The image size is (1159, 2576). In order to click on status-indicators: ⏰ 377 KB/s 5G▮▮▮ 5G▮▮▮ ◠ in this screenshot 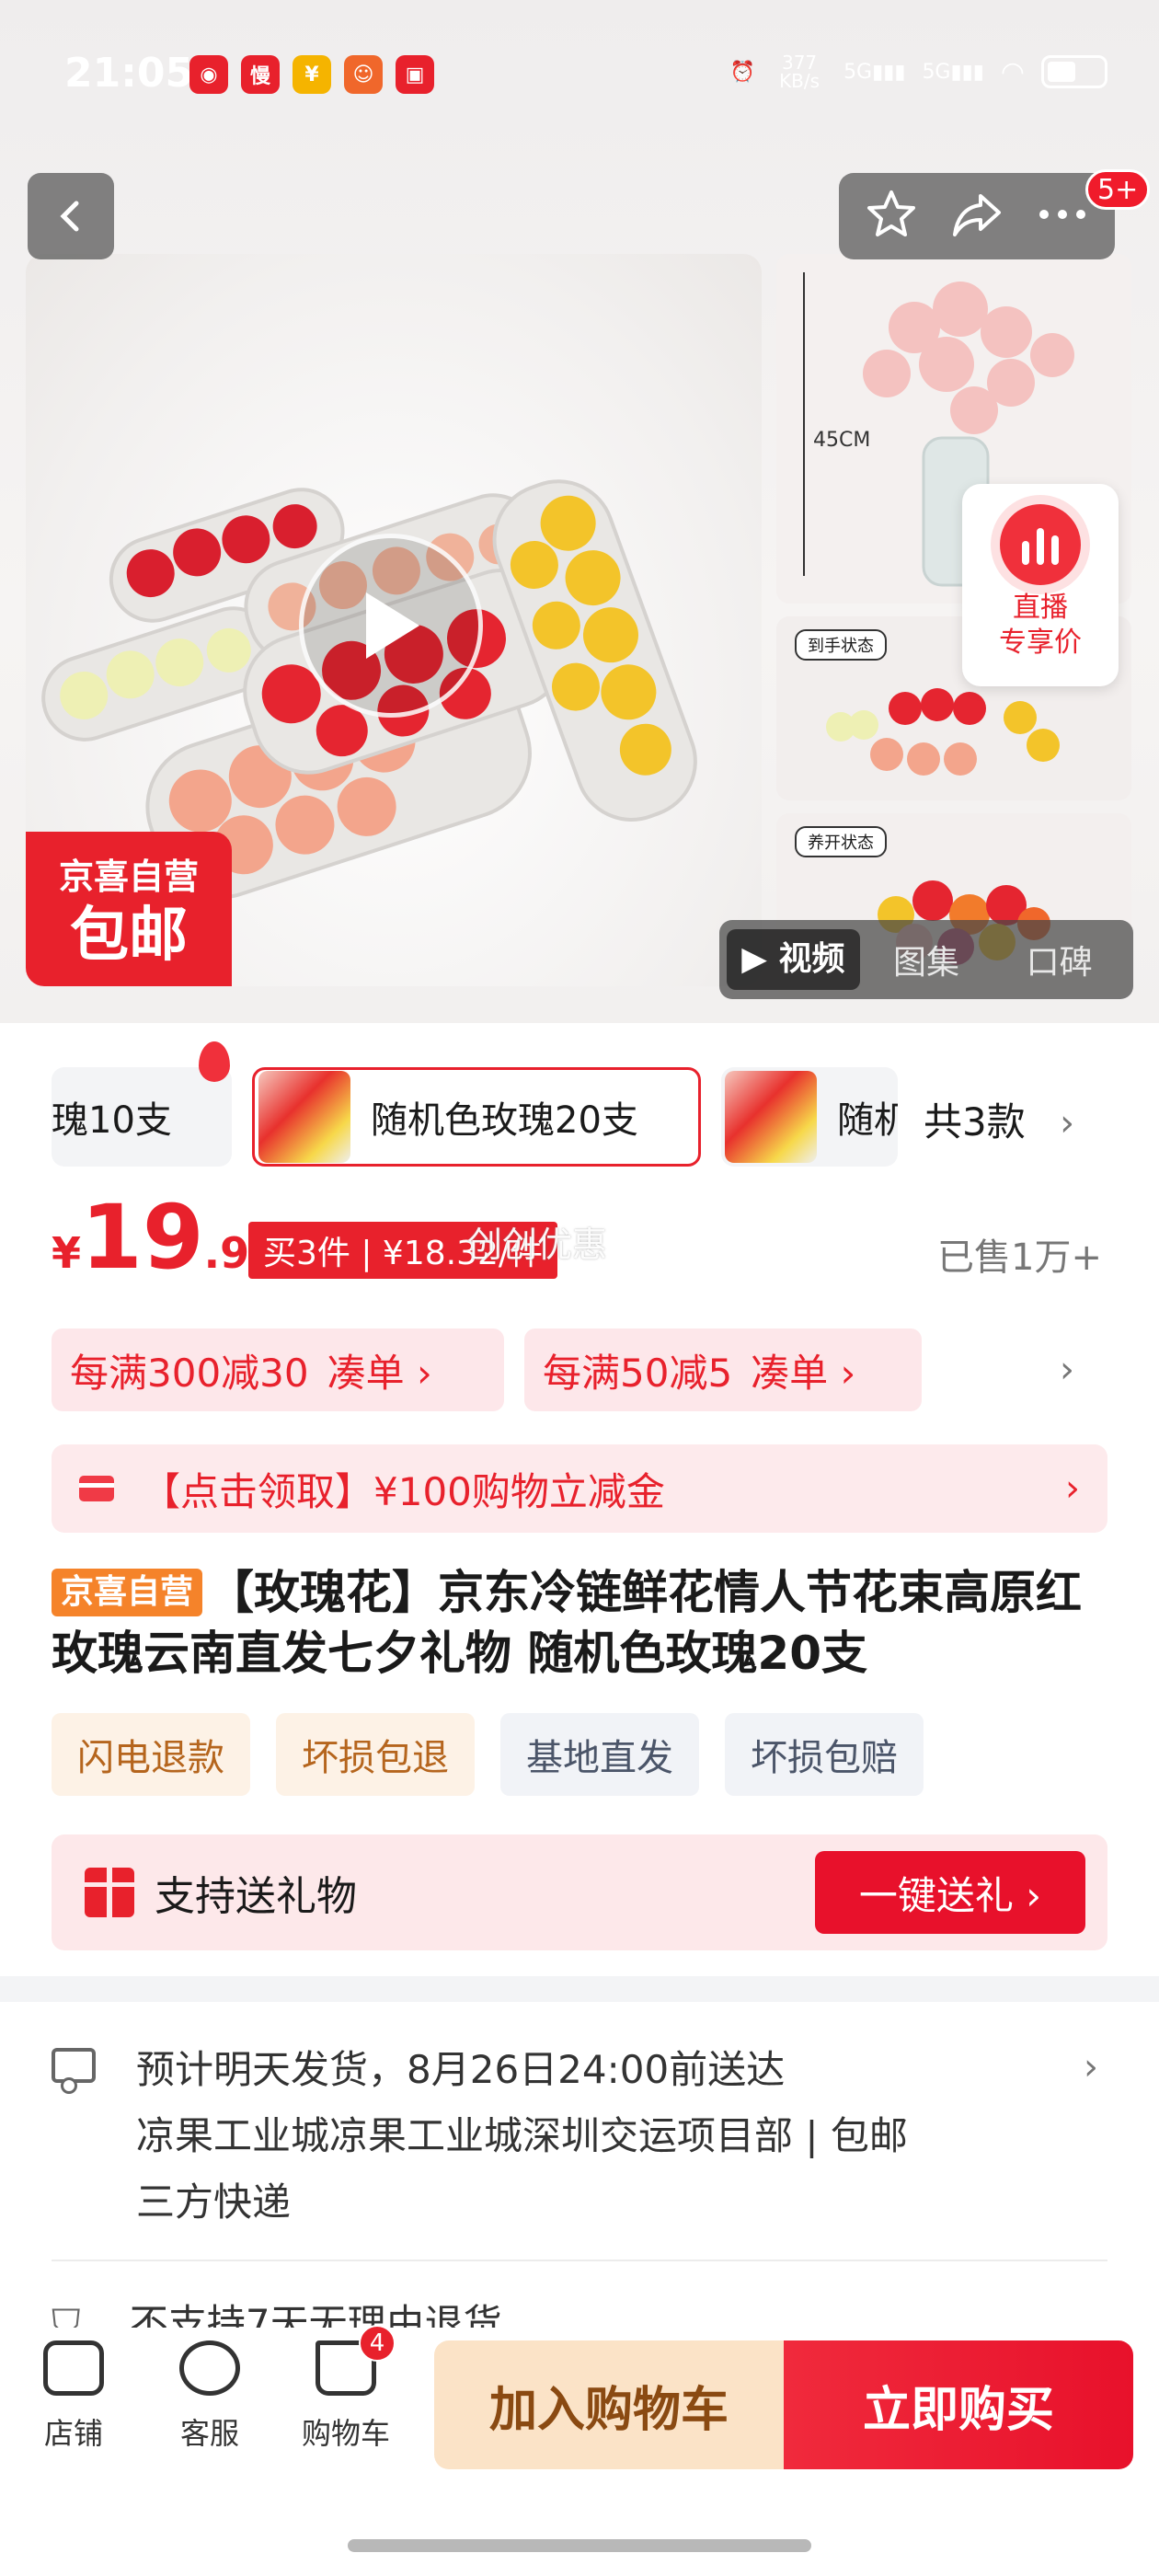, I will do `click(918, 71)`.